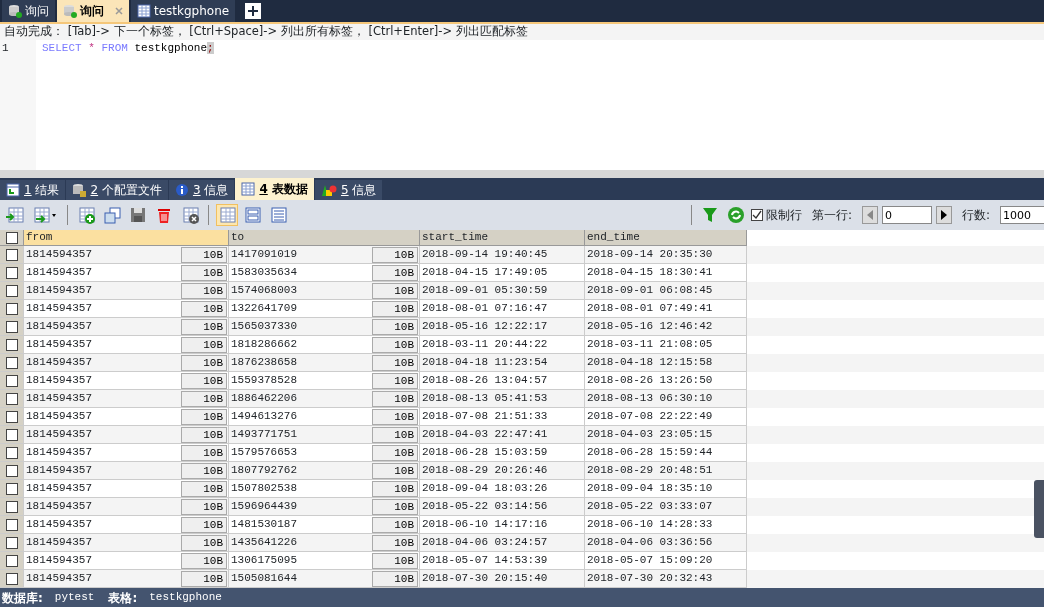  I want to click on table-cell-text: 2018-07-08 21:51:33, so click(485, 417).